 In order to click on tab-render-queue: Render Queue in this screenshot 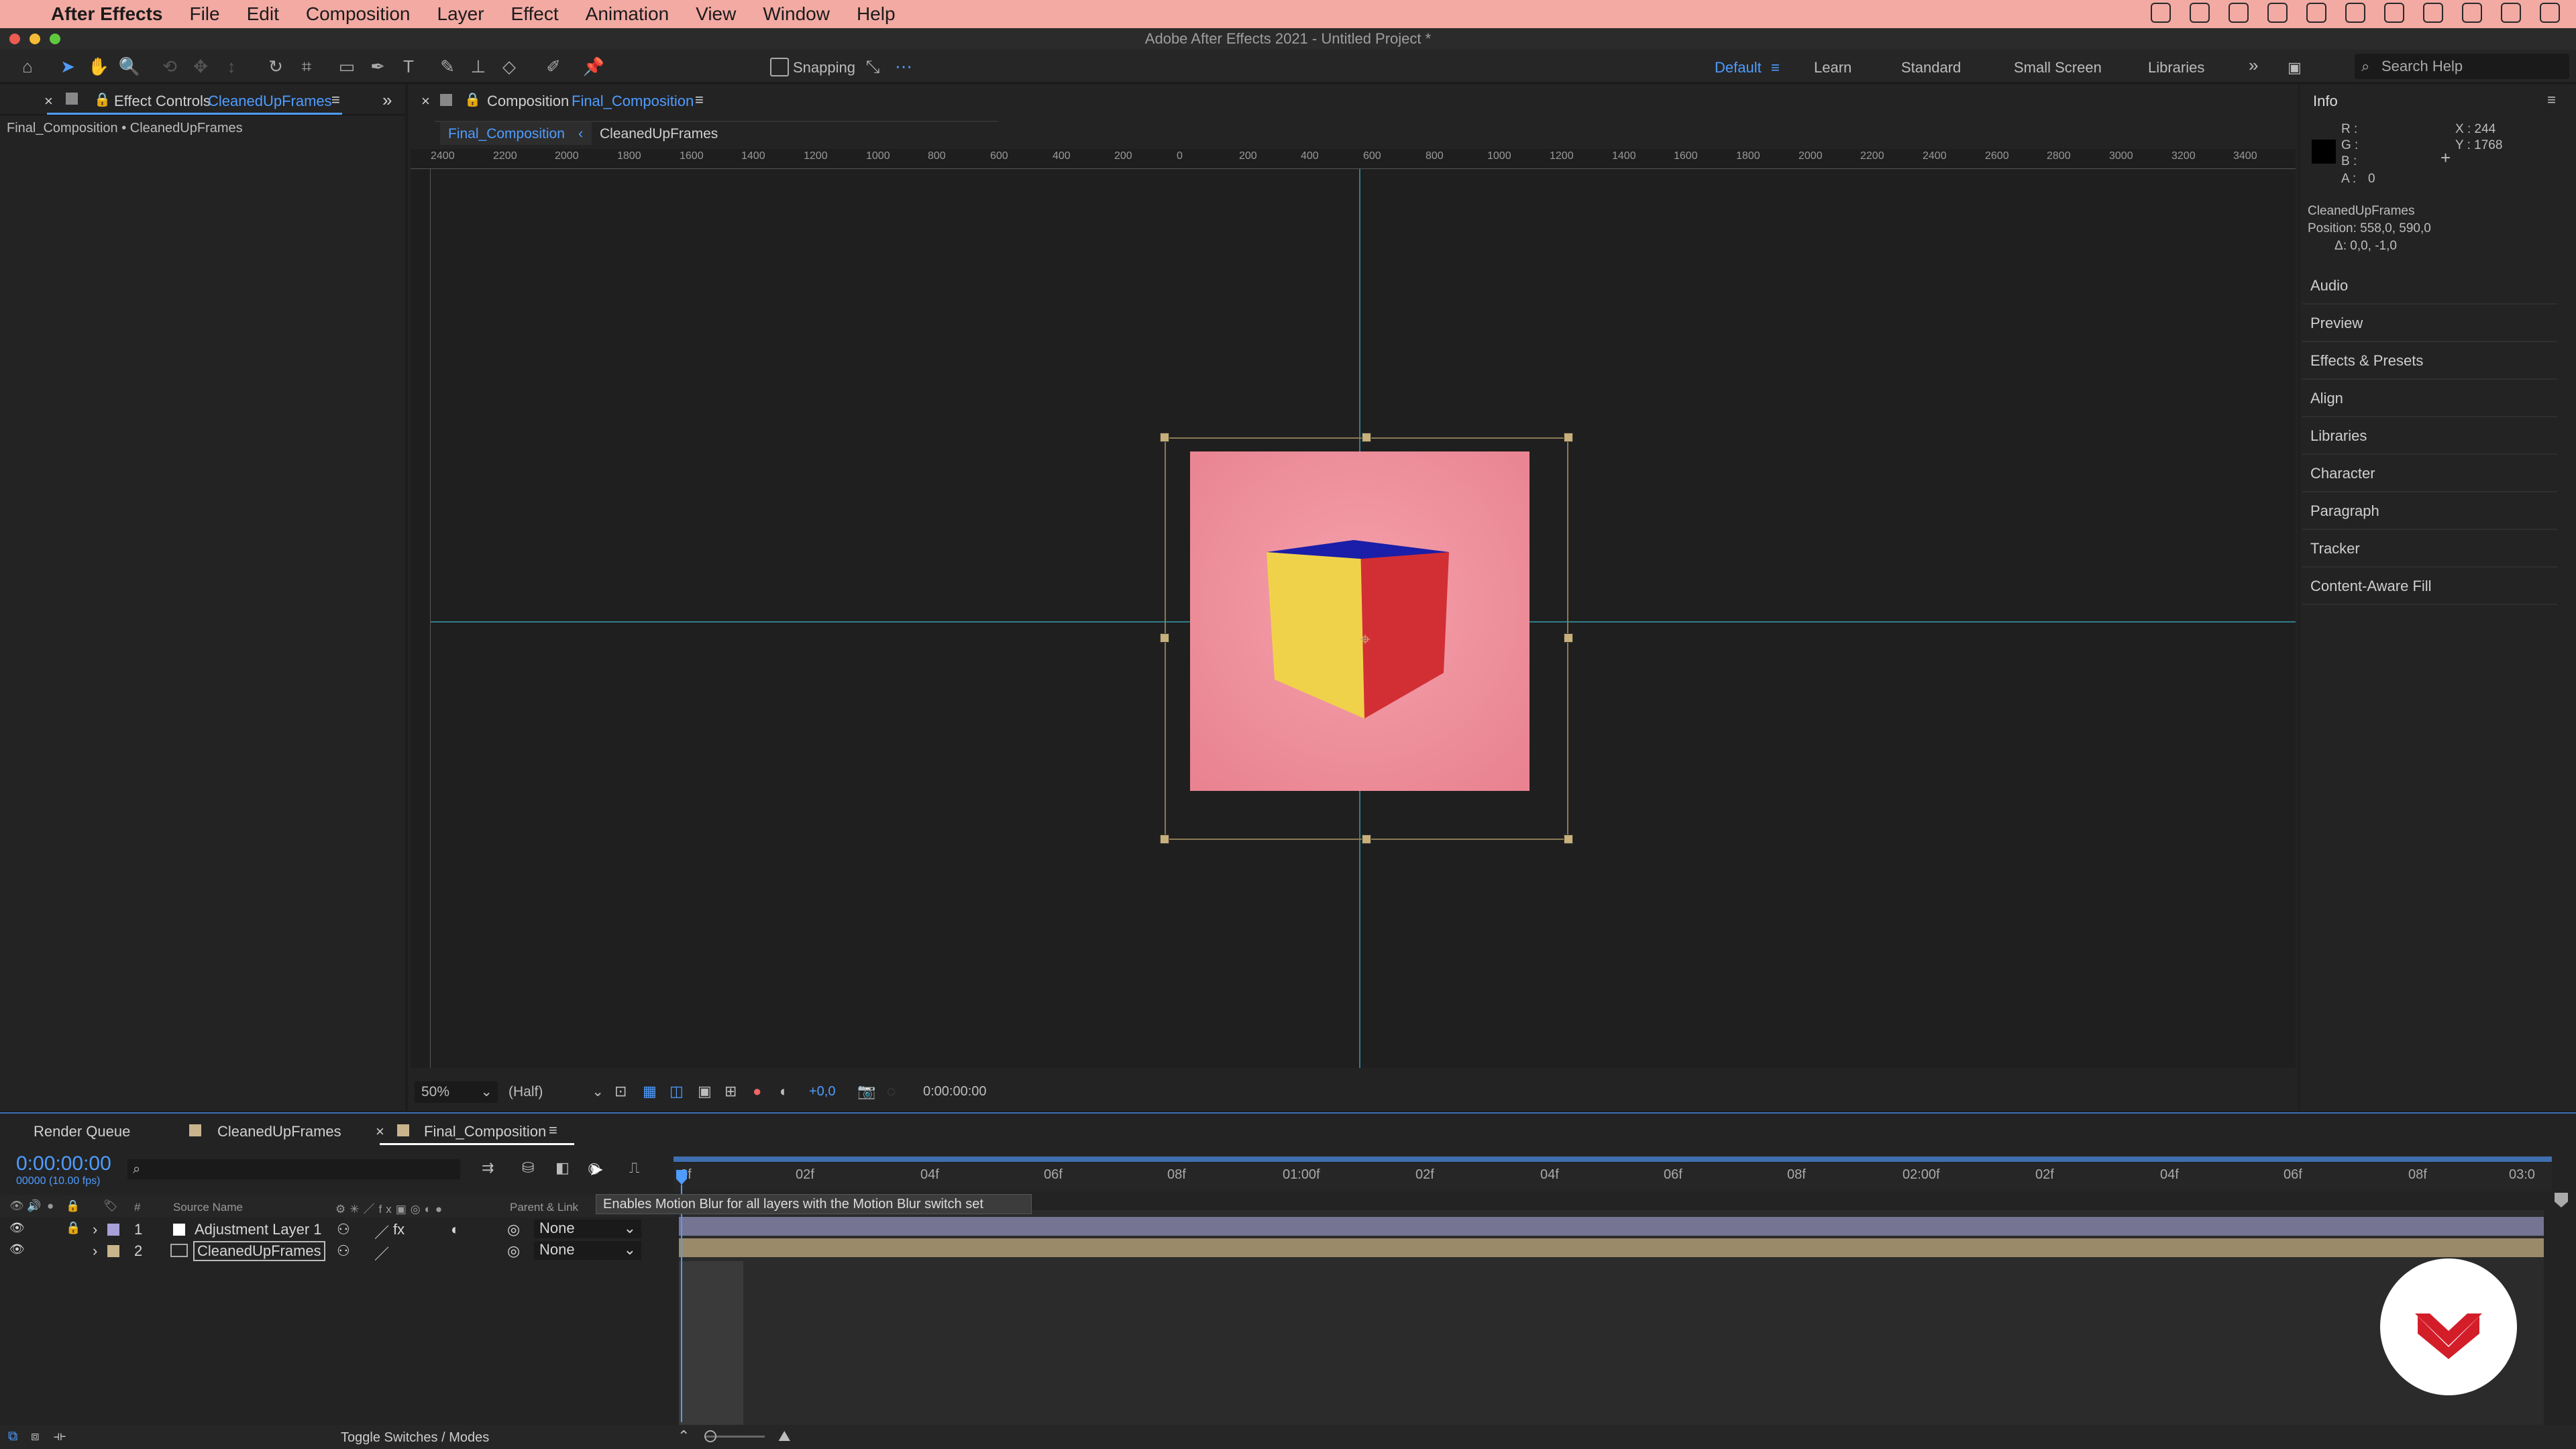, I will do `click(82, 1131)`.